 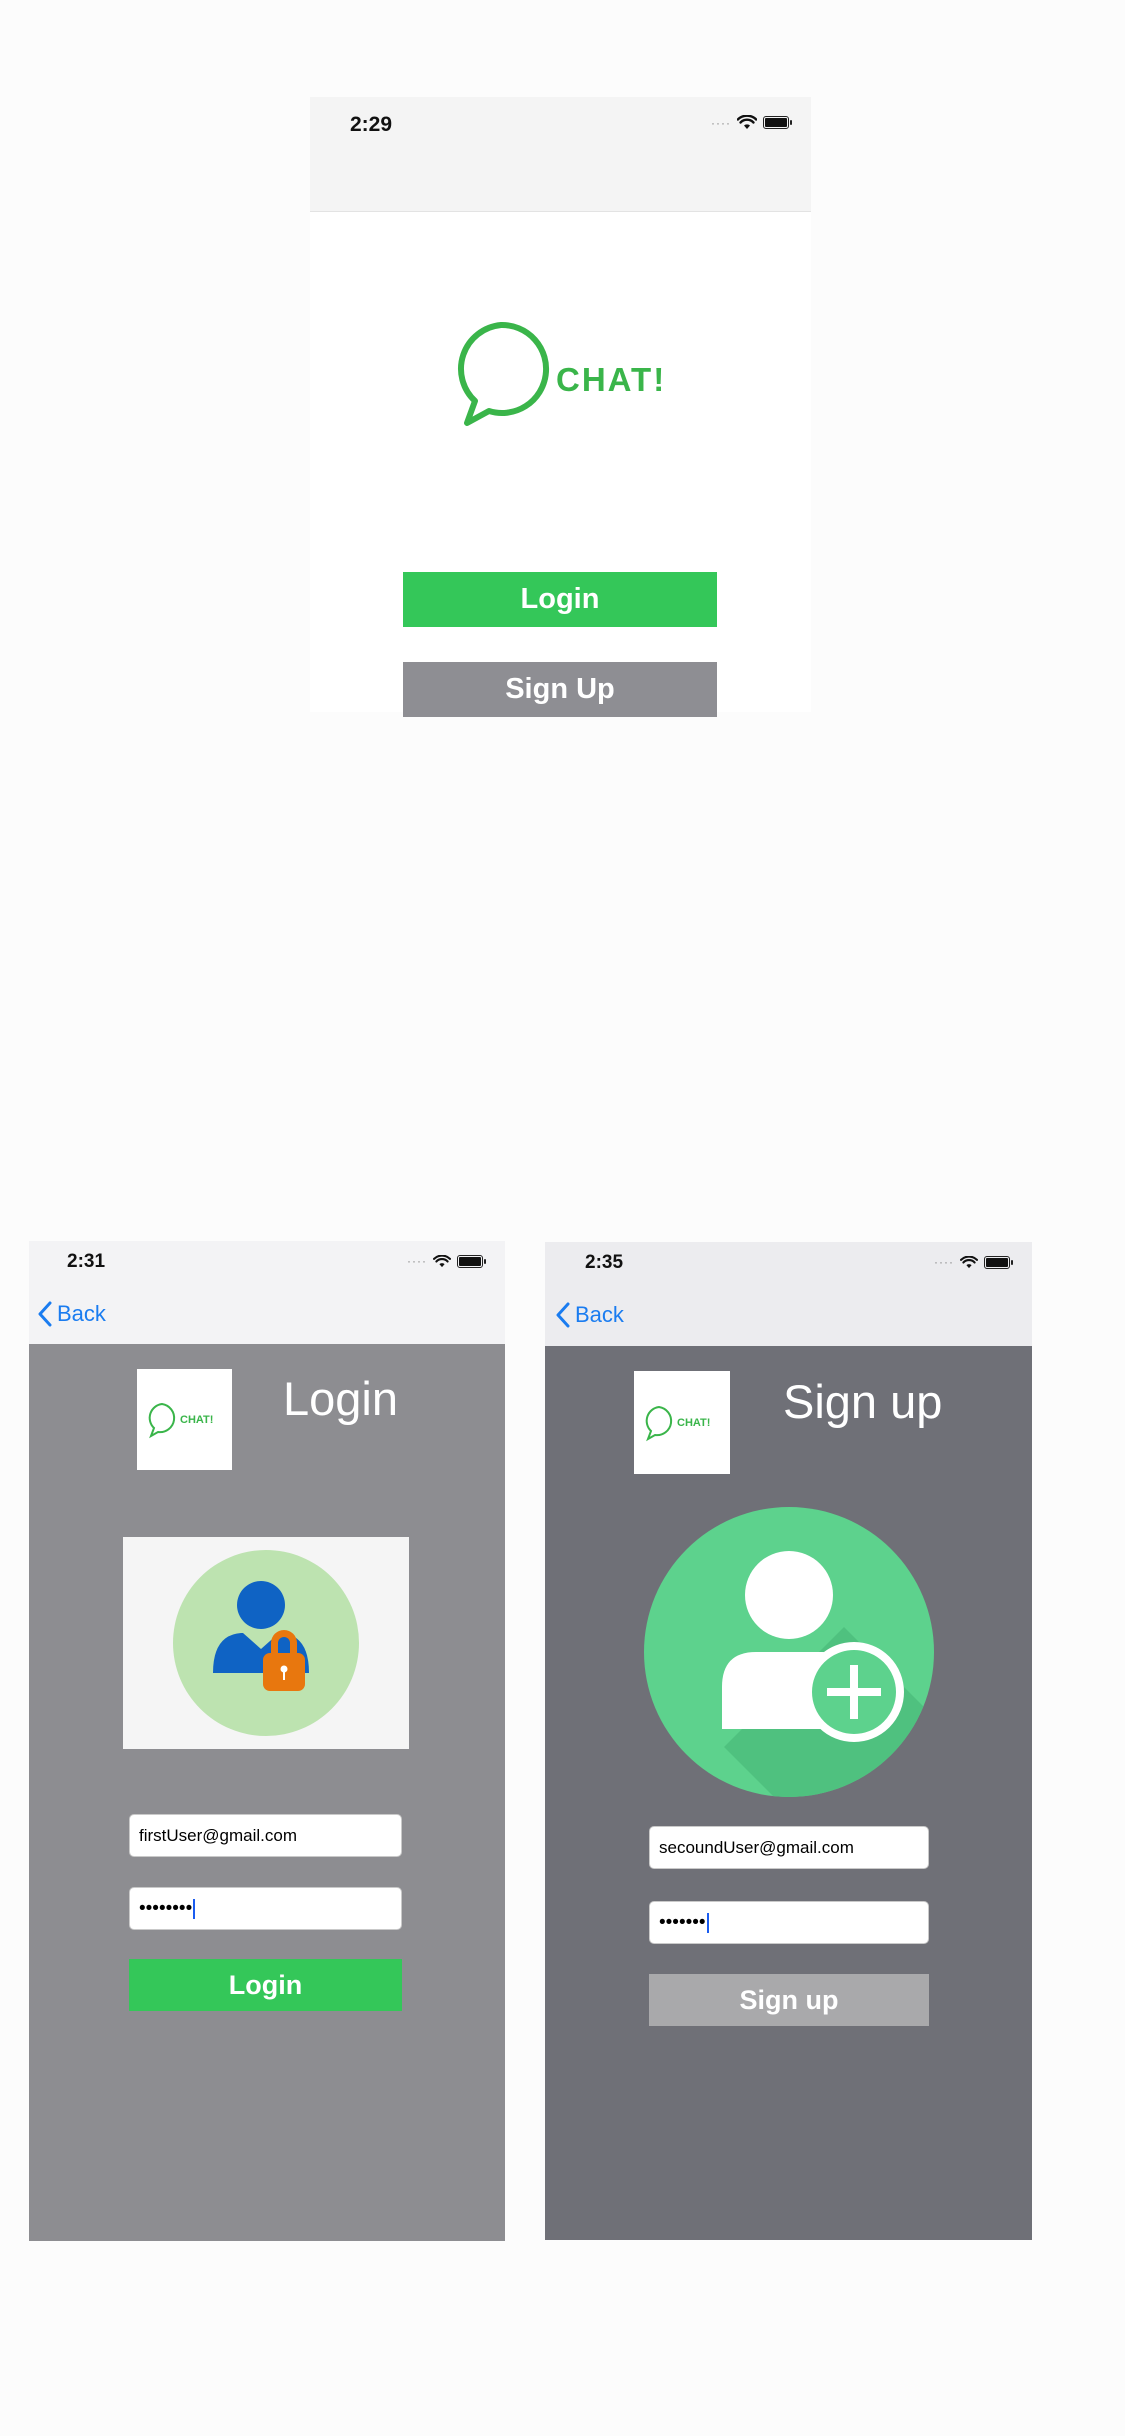 What do you see at coordinates (218, 1835) in the screenshot?
I see `email-value: firstUser@gmail.com` at bounding box center [218, 1835].